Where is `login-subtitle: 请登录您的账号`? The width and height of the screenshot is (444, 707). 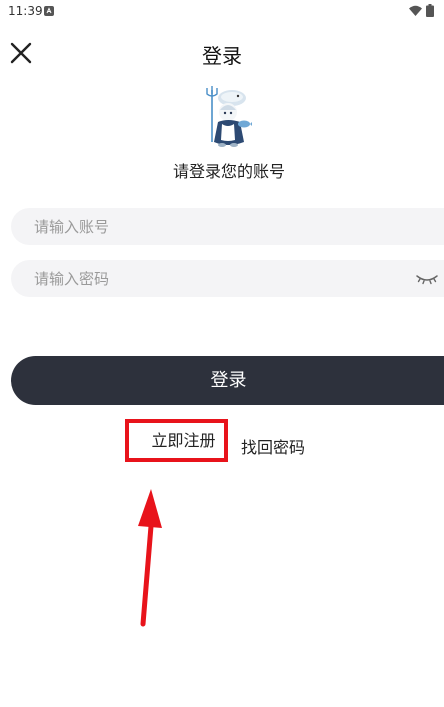 login-subtitle: 请登录您的账号 is located at coordinates (228, 171).